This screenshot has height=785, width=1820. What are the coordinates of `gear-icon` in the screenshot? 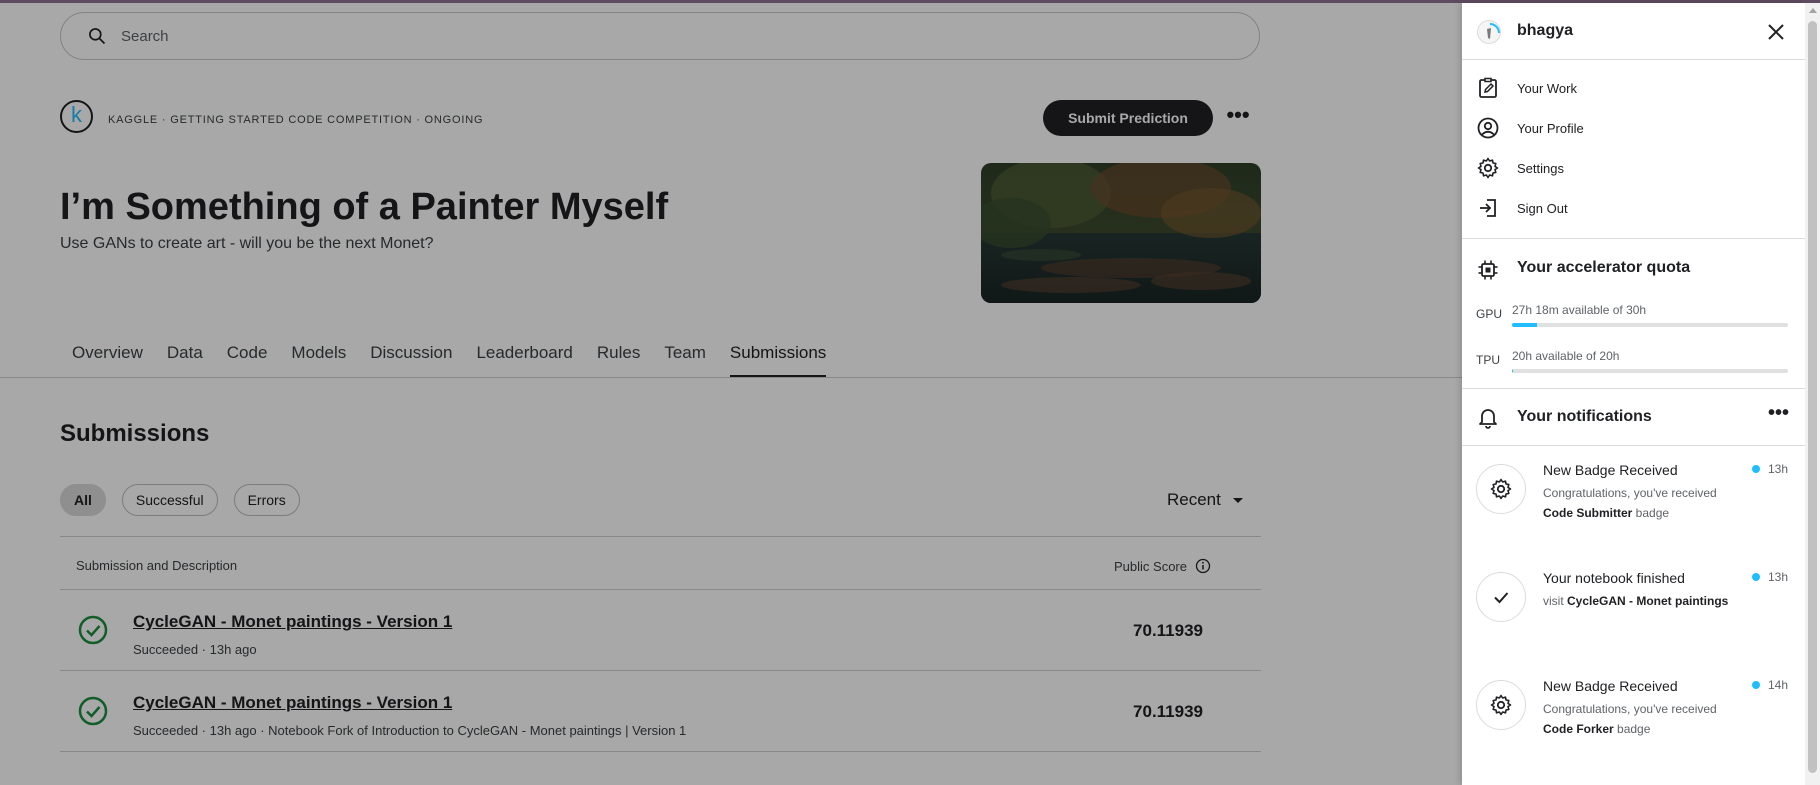 It's located at (1488, 168).